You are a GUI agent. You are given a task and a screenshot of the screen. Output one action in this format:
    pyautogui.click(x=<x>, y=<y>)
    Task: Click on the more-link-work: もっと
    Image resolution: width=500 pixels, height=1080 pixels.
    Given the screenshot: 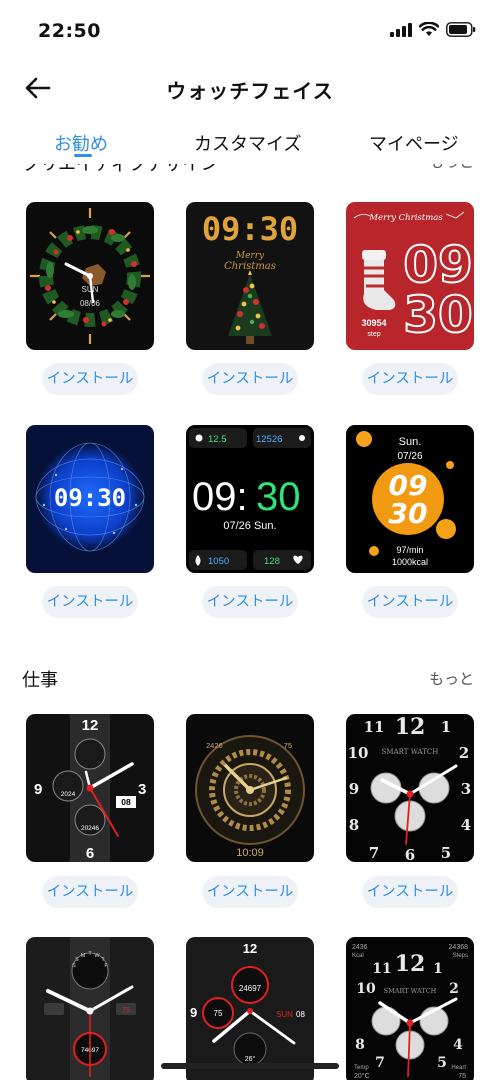 What is the action you would take?
    pyautogui.click(x=451, y=678)
    